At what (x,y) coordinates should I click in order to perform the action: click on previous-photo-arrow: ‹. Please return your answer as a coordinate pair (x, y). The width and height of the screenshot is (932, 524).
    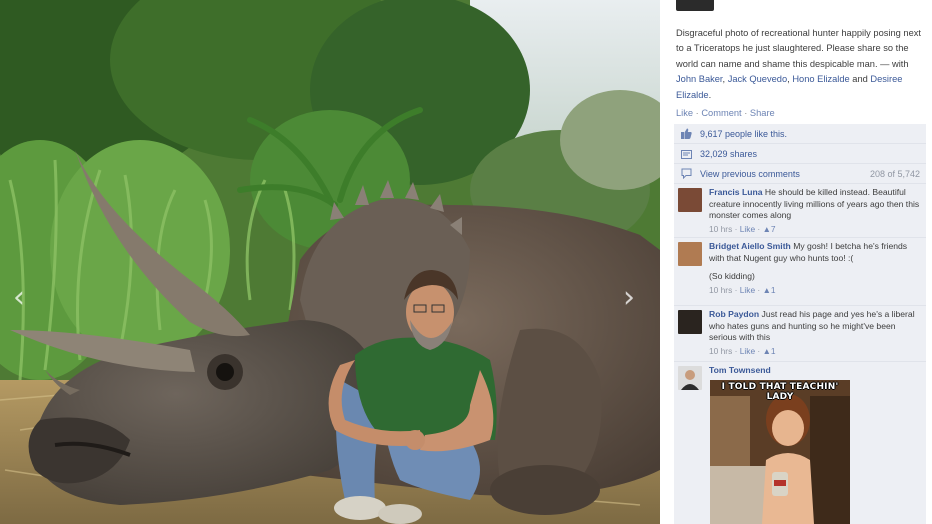
    Looking at the image, I should click on (19, 298).